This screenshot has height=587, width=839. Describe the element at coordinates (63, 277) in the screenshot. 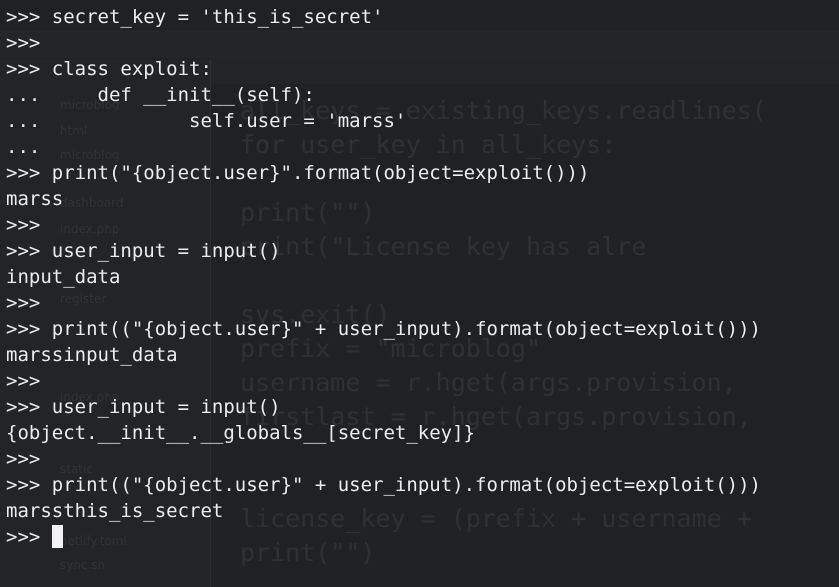

I see `output-text: input_data` at that location.